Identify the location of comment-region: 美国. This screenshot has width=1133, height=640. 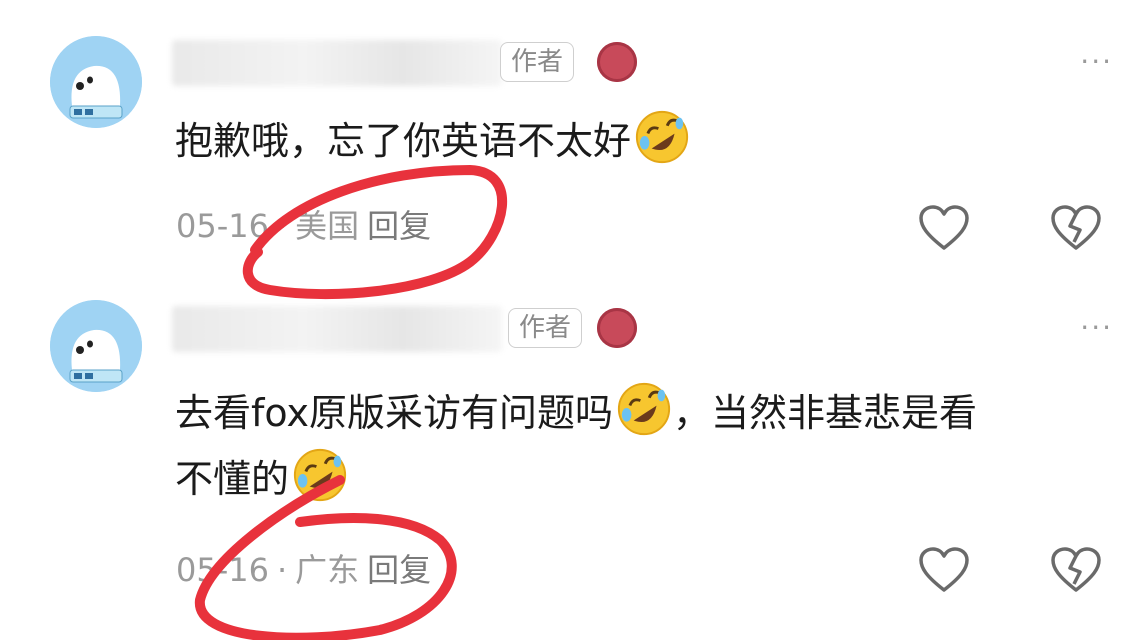
(327, 226).